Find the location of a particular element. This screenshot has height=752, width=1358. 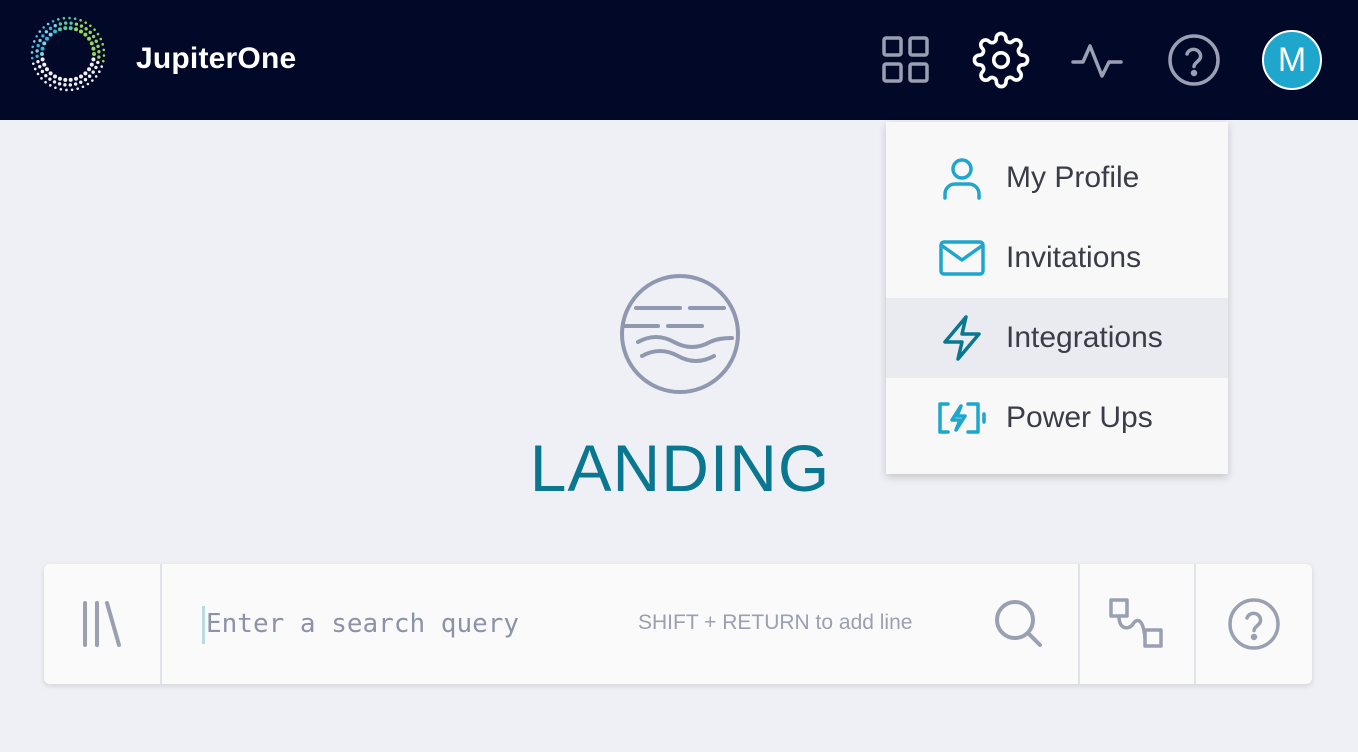

menu-item-my-profile: My Profile is located at coordinates (1057, 178).